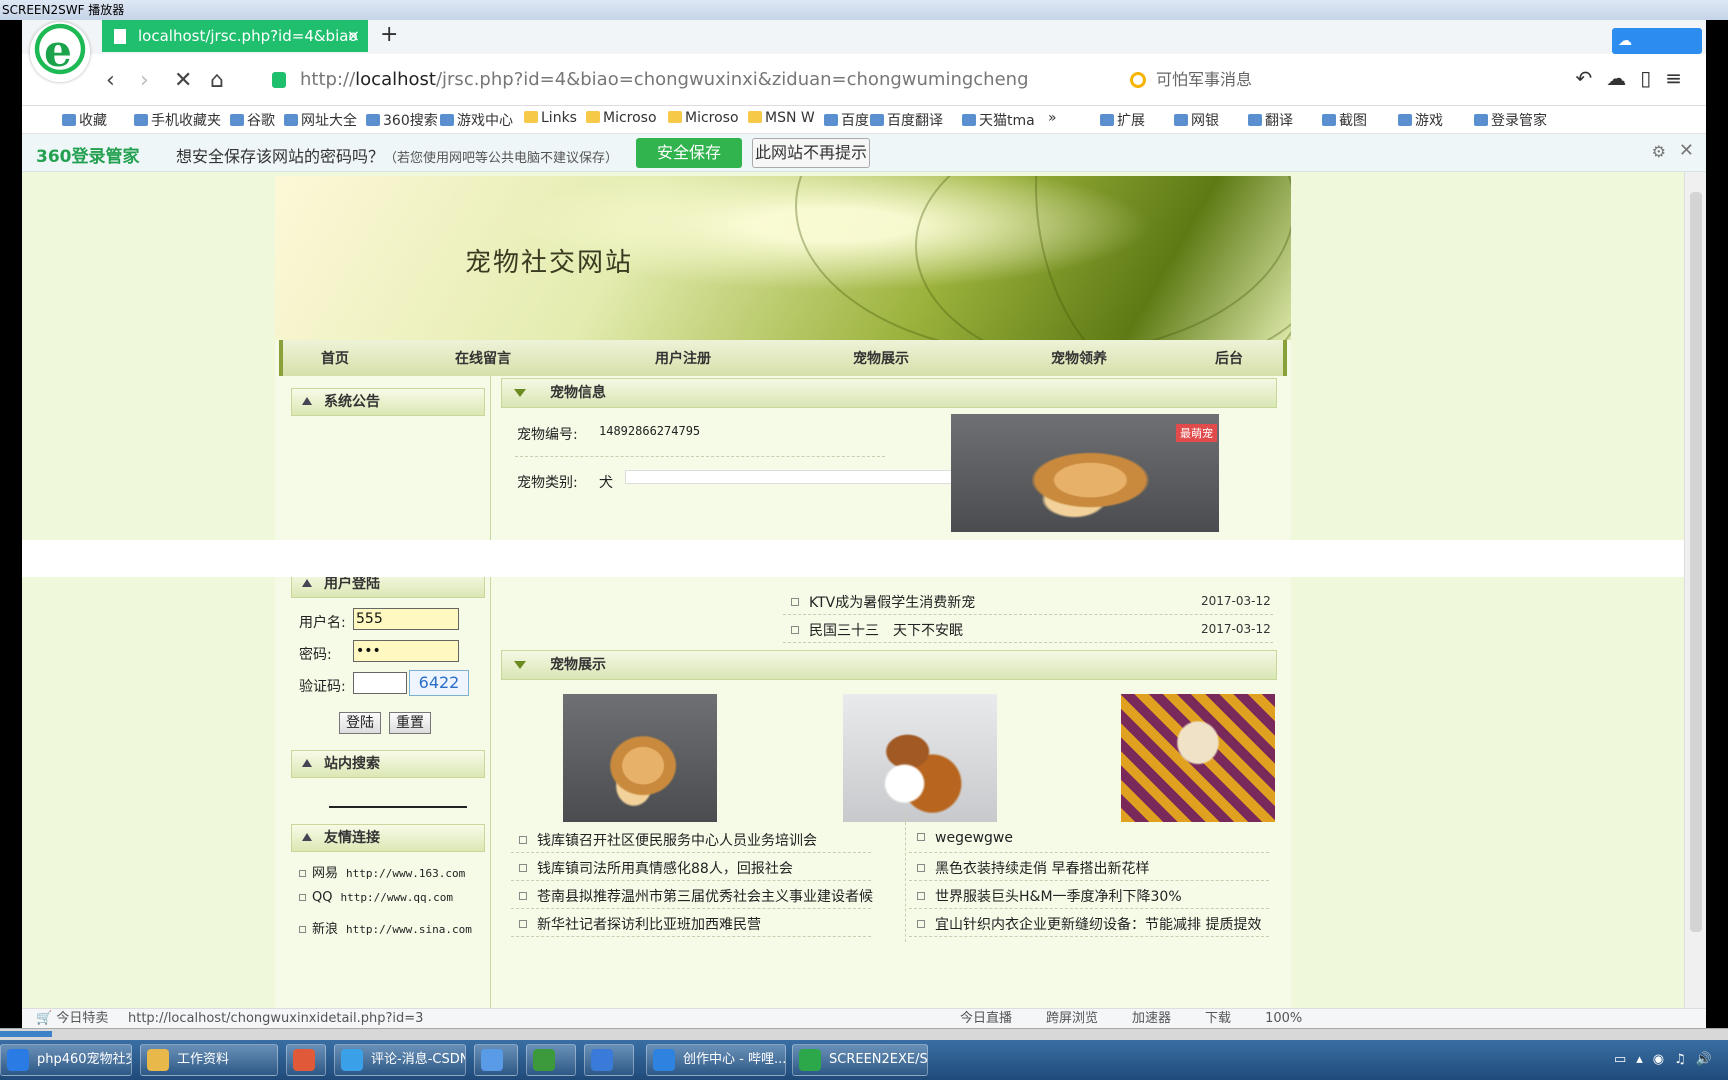 This screenshot has height=1080, width=1728. I want to click on taskbar-item: 工作资料, so click(209, 1060).